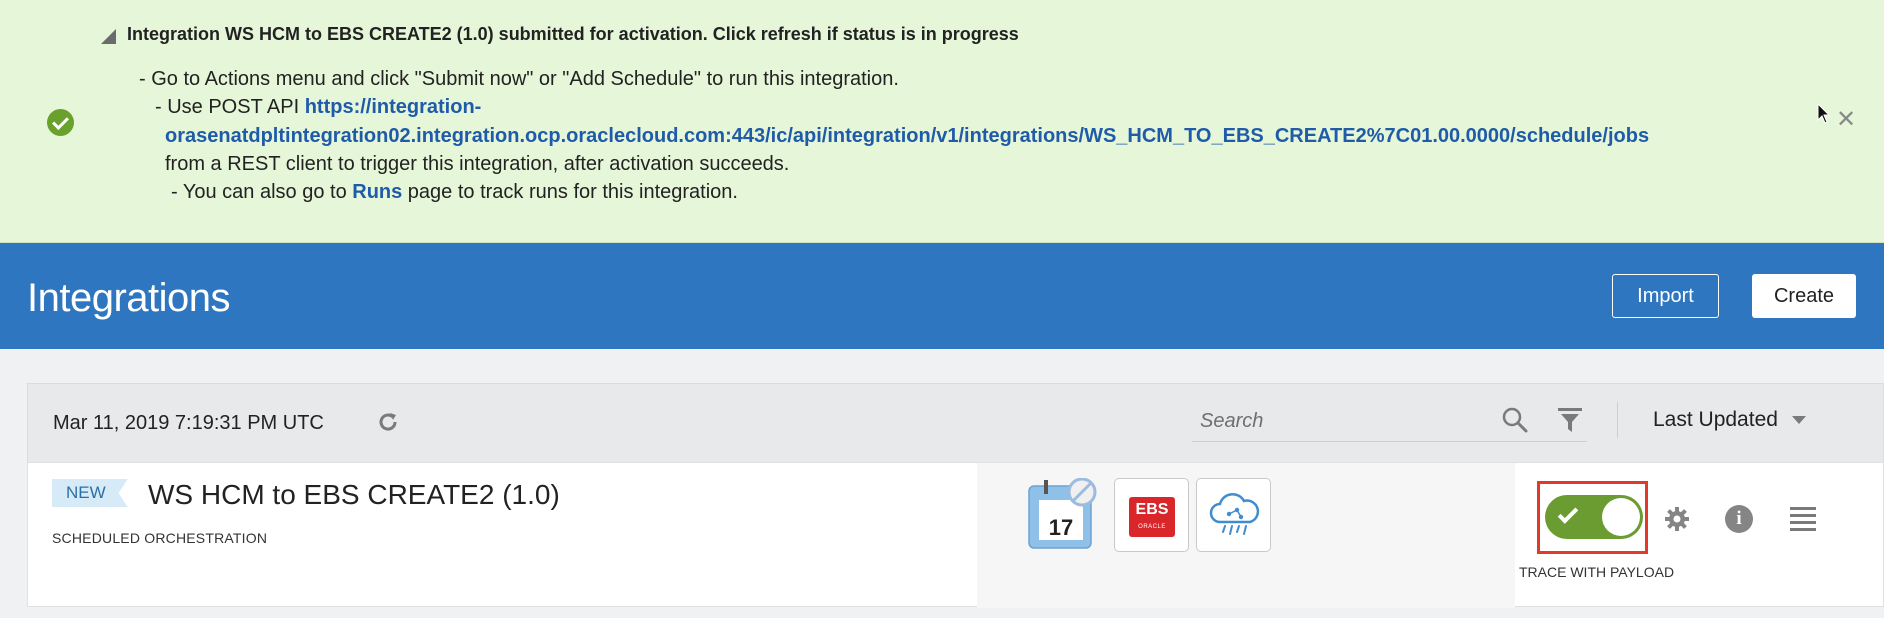 The width and height of the screenshot is (1884, 618). I want to click on ebs-label: EBS, so click(1152, 509).